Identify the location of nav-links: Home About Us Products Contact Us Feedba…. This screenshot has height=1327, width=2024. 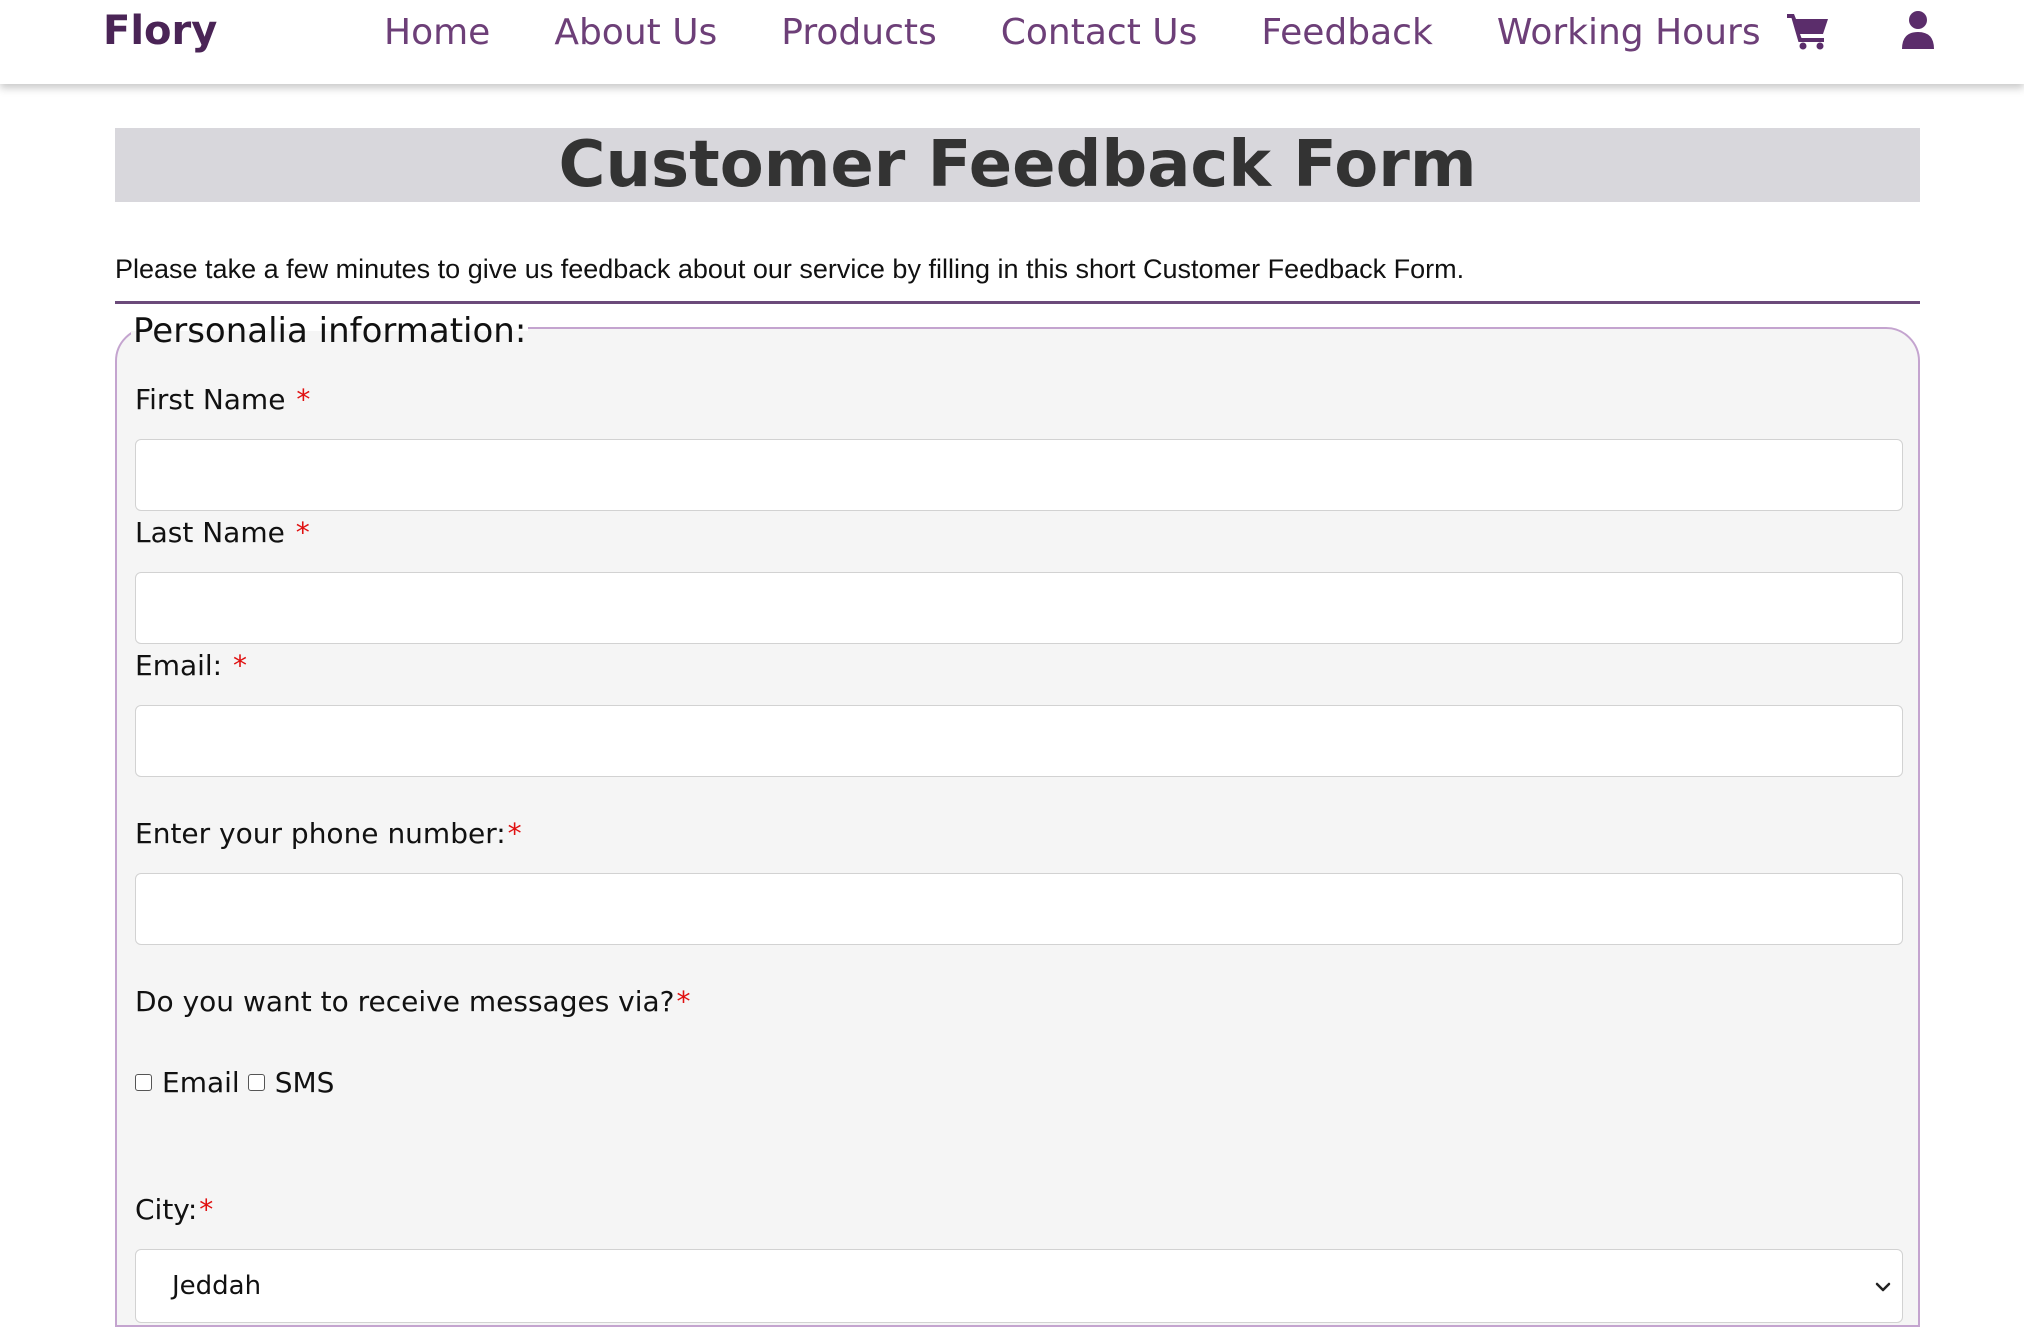
(1072, 32).